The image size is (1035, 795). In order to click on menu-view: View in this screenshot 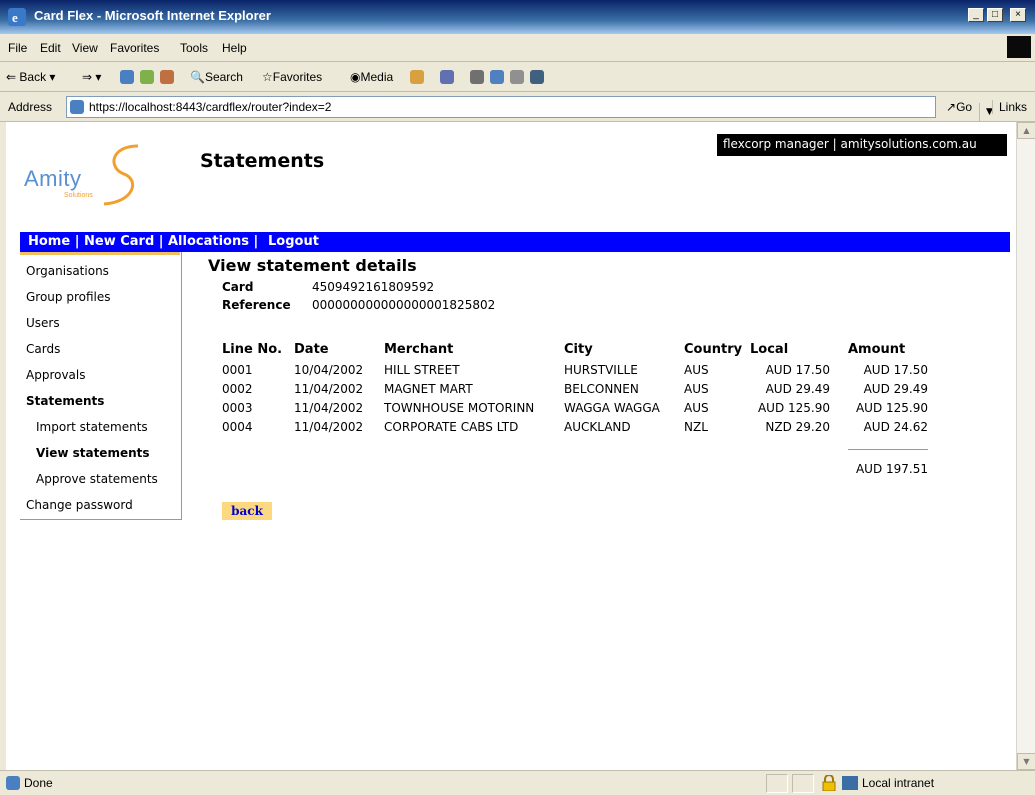, I will do `click(85, 48)`.